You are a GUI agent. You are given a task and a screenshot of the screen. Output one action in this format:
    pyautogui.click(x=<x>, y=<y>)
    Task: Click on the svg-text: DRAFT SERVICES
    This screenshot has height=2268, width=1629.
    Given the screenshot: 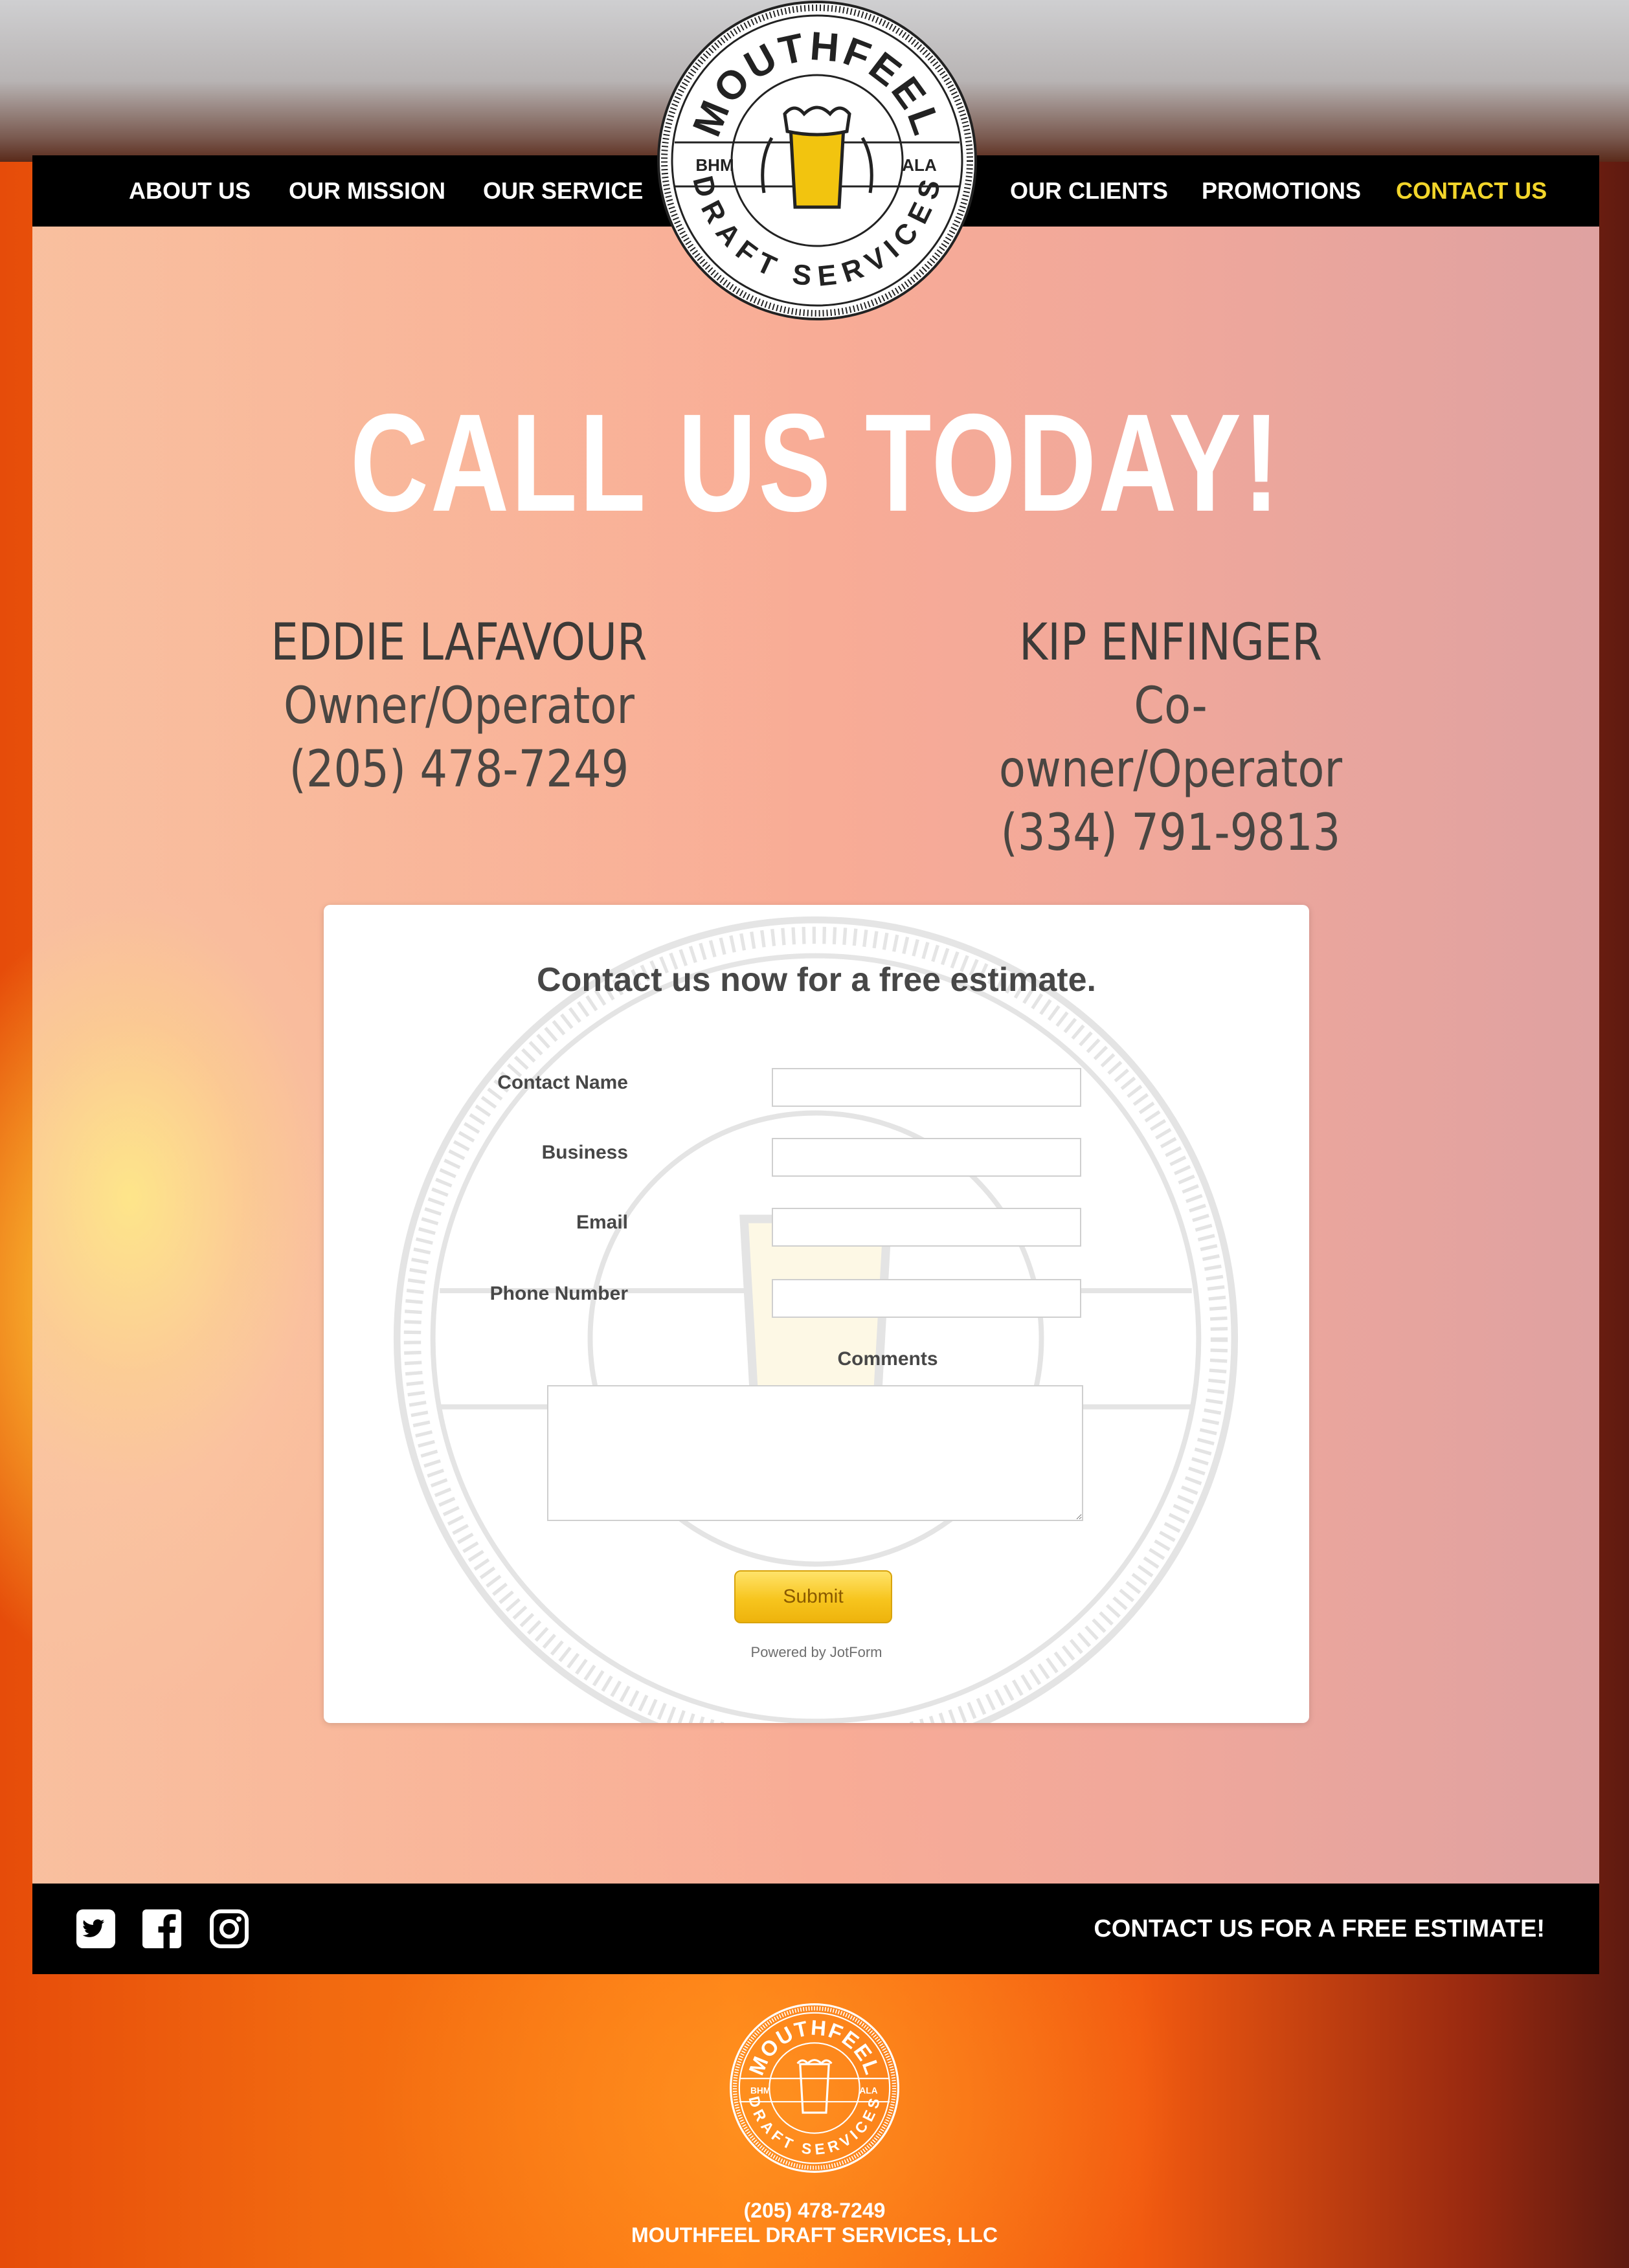 What is the action you would take?
    pyautogui.click(x=814, y=2126)
    